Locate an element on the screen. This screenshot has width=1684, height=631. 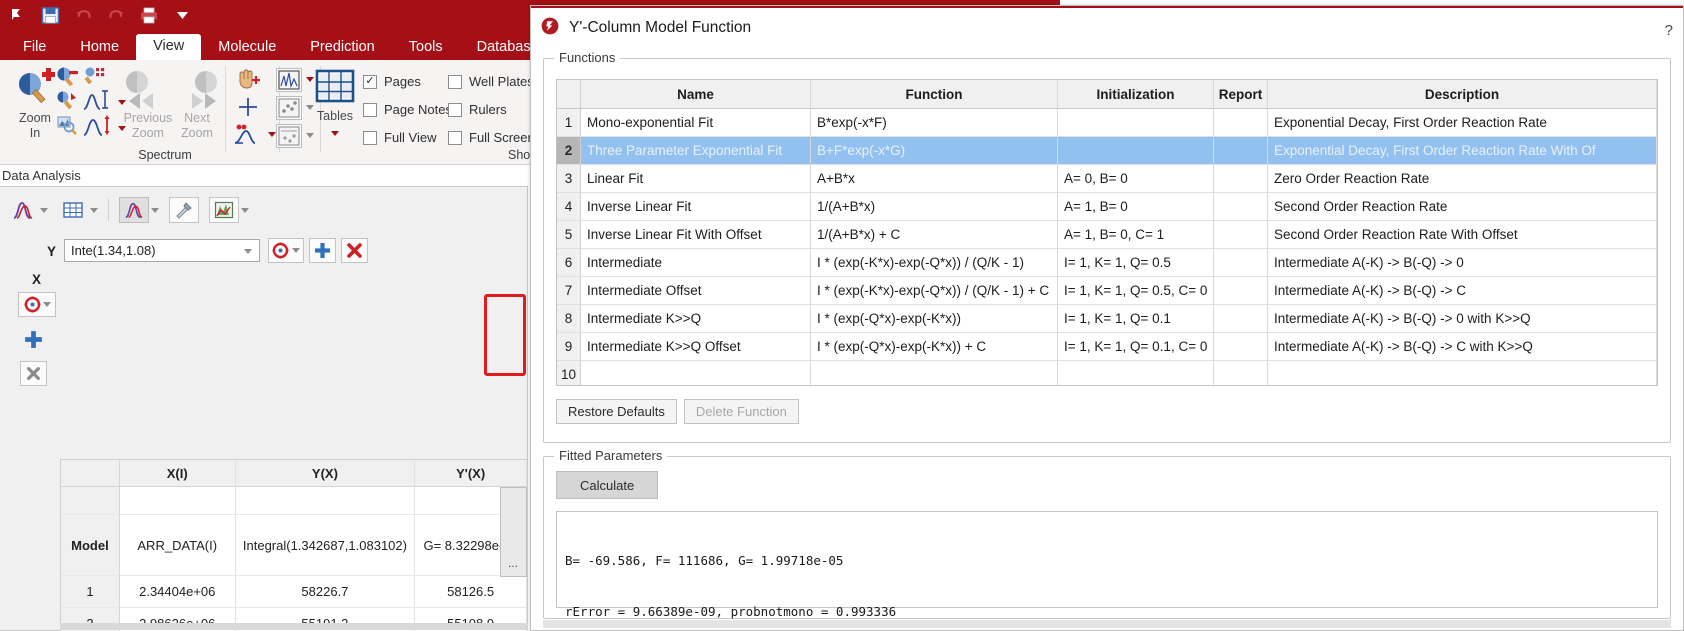
checkbox-rulers: Rulers is located at coordinates (477, 109).